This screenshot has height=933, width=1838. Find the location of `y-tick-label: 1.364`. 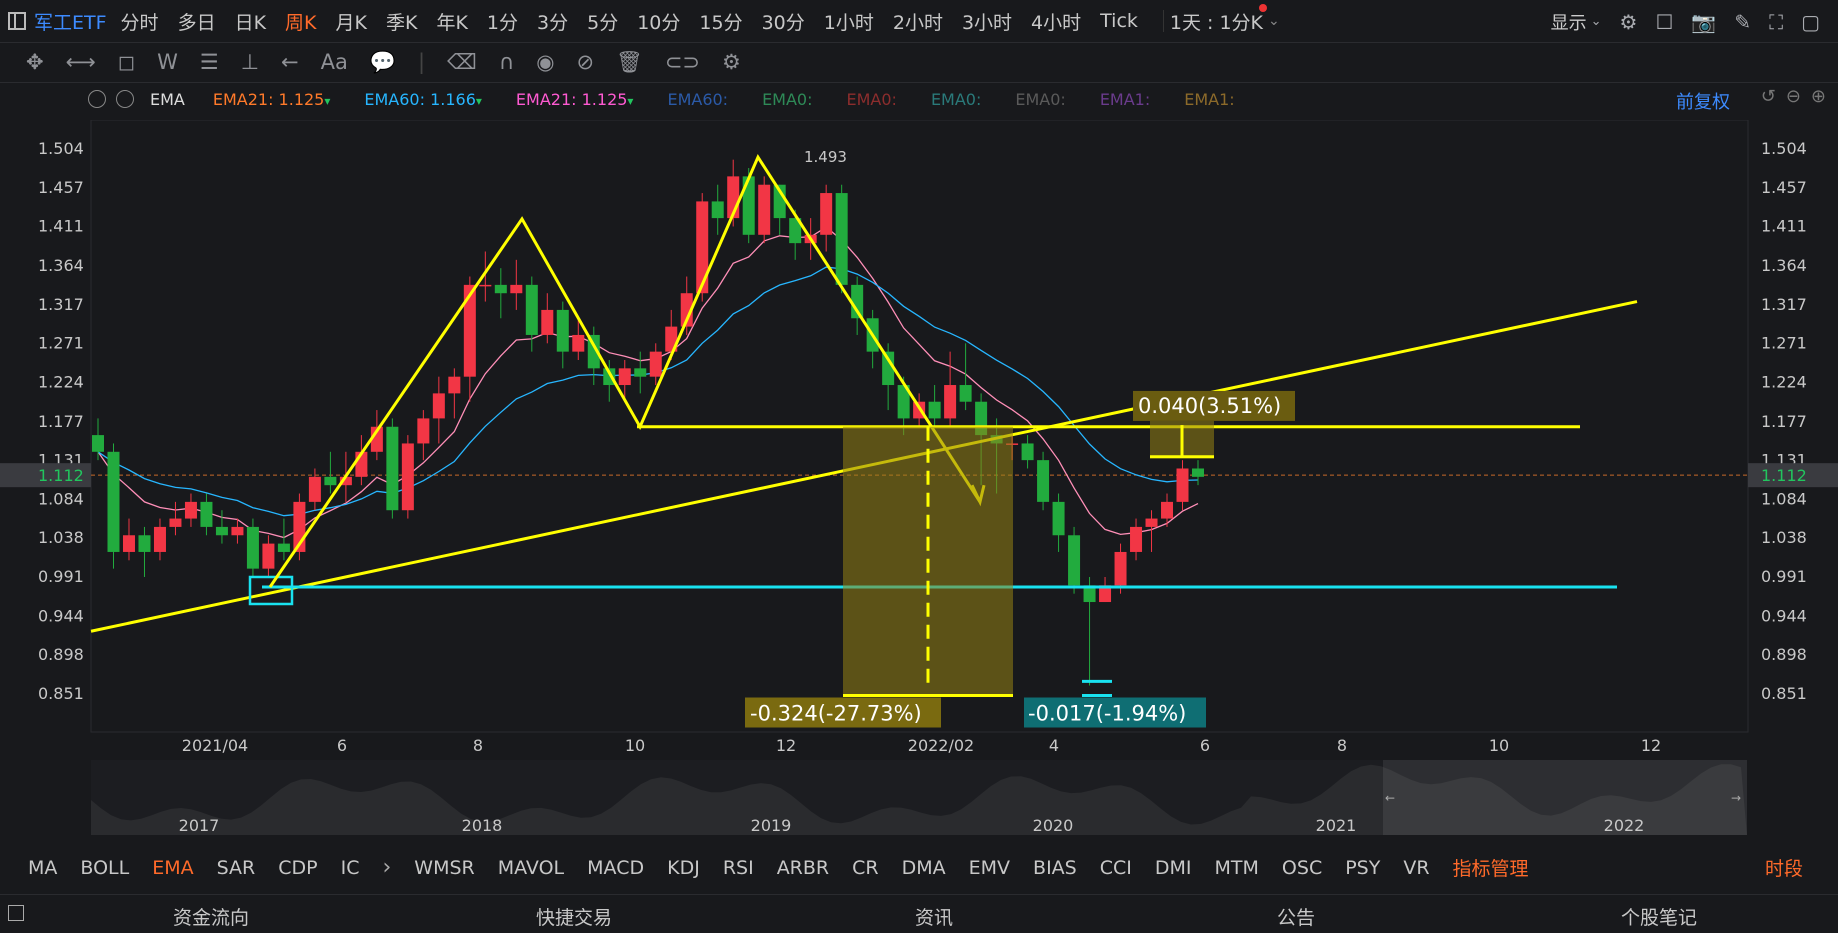

y-tick-label: 1.364 is located at coordinates (61, 265).